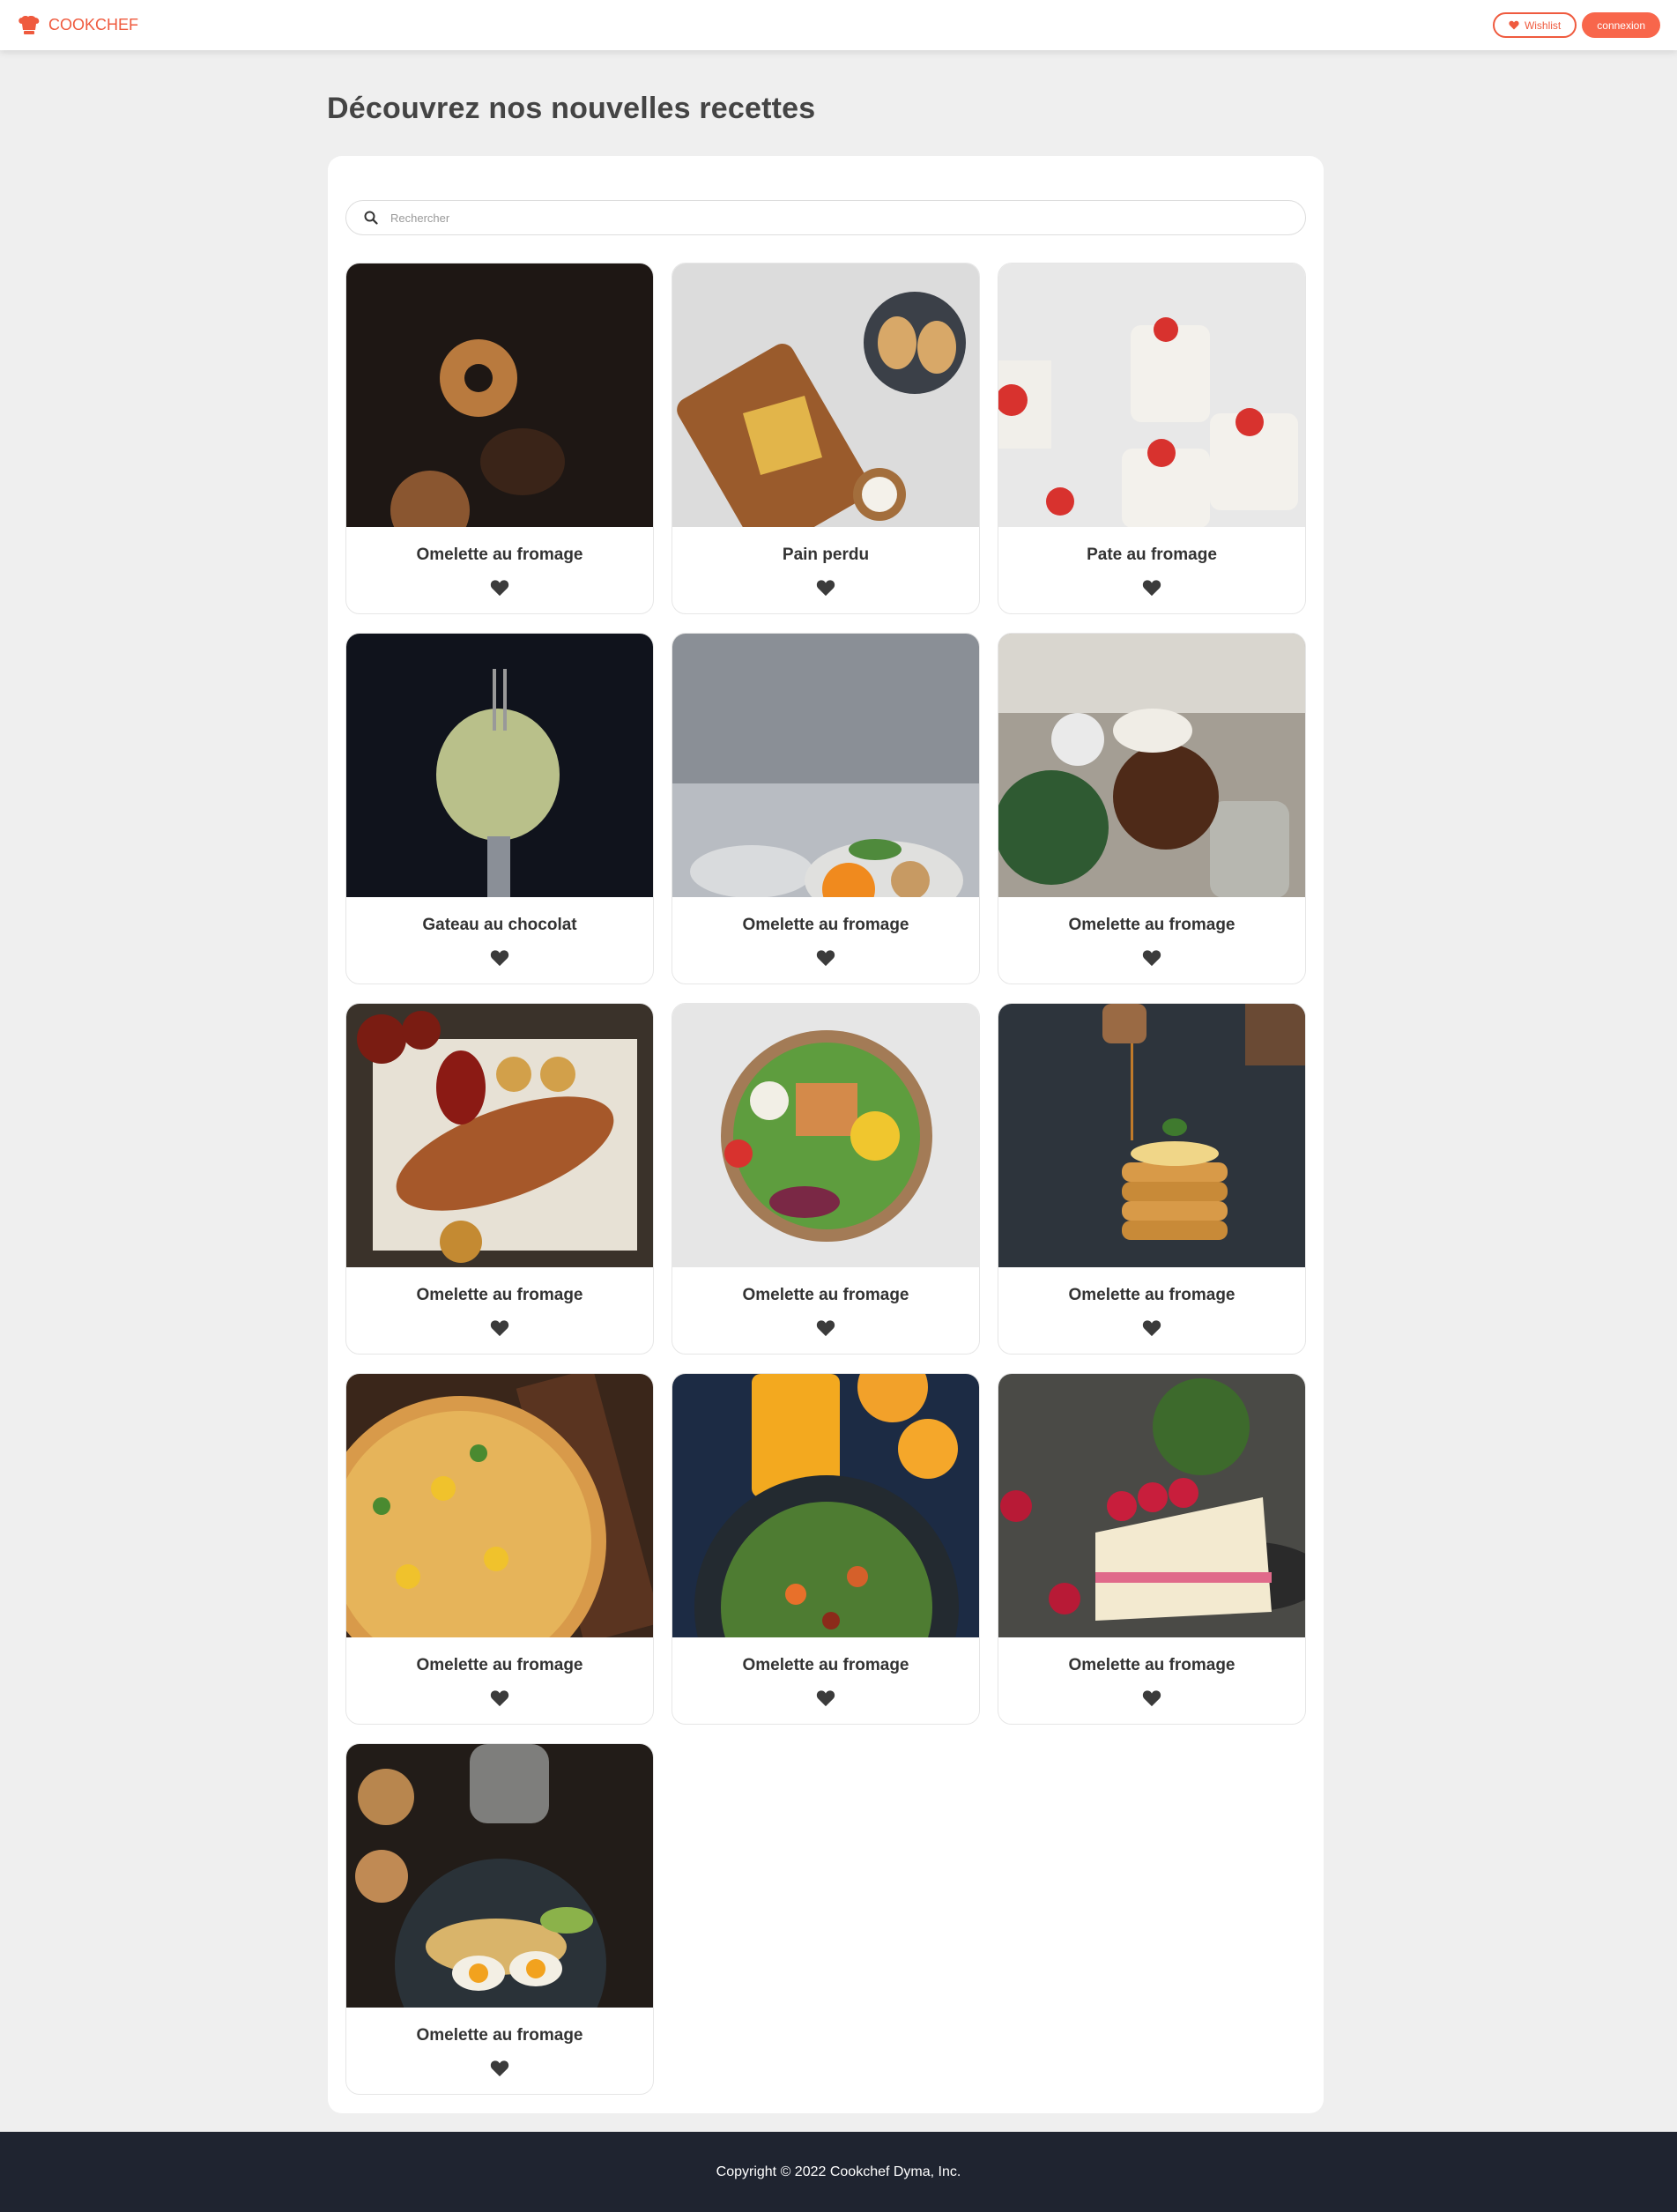 This screenshot has height=2212, width=1677. I want to click on search-icon, so click(371, 218).